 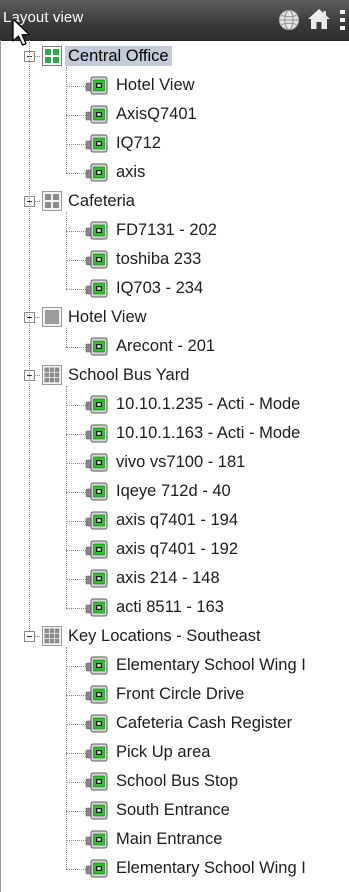 What do you see at coordinates (175, 607) in the screenshot?
I see `camera-item: acti 8511 - 163` at bounding box center [175, 607].